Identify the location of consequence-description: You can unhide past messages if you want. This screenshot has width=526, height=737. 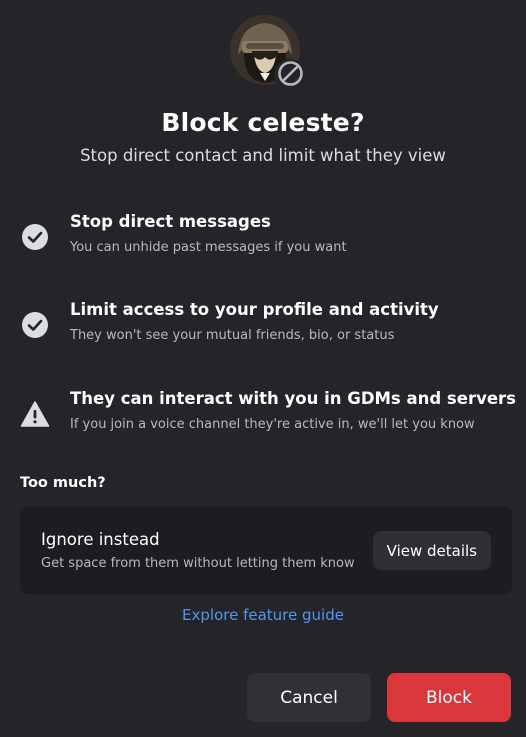
(208, 247).